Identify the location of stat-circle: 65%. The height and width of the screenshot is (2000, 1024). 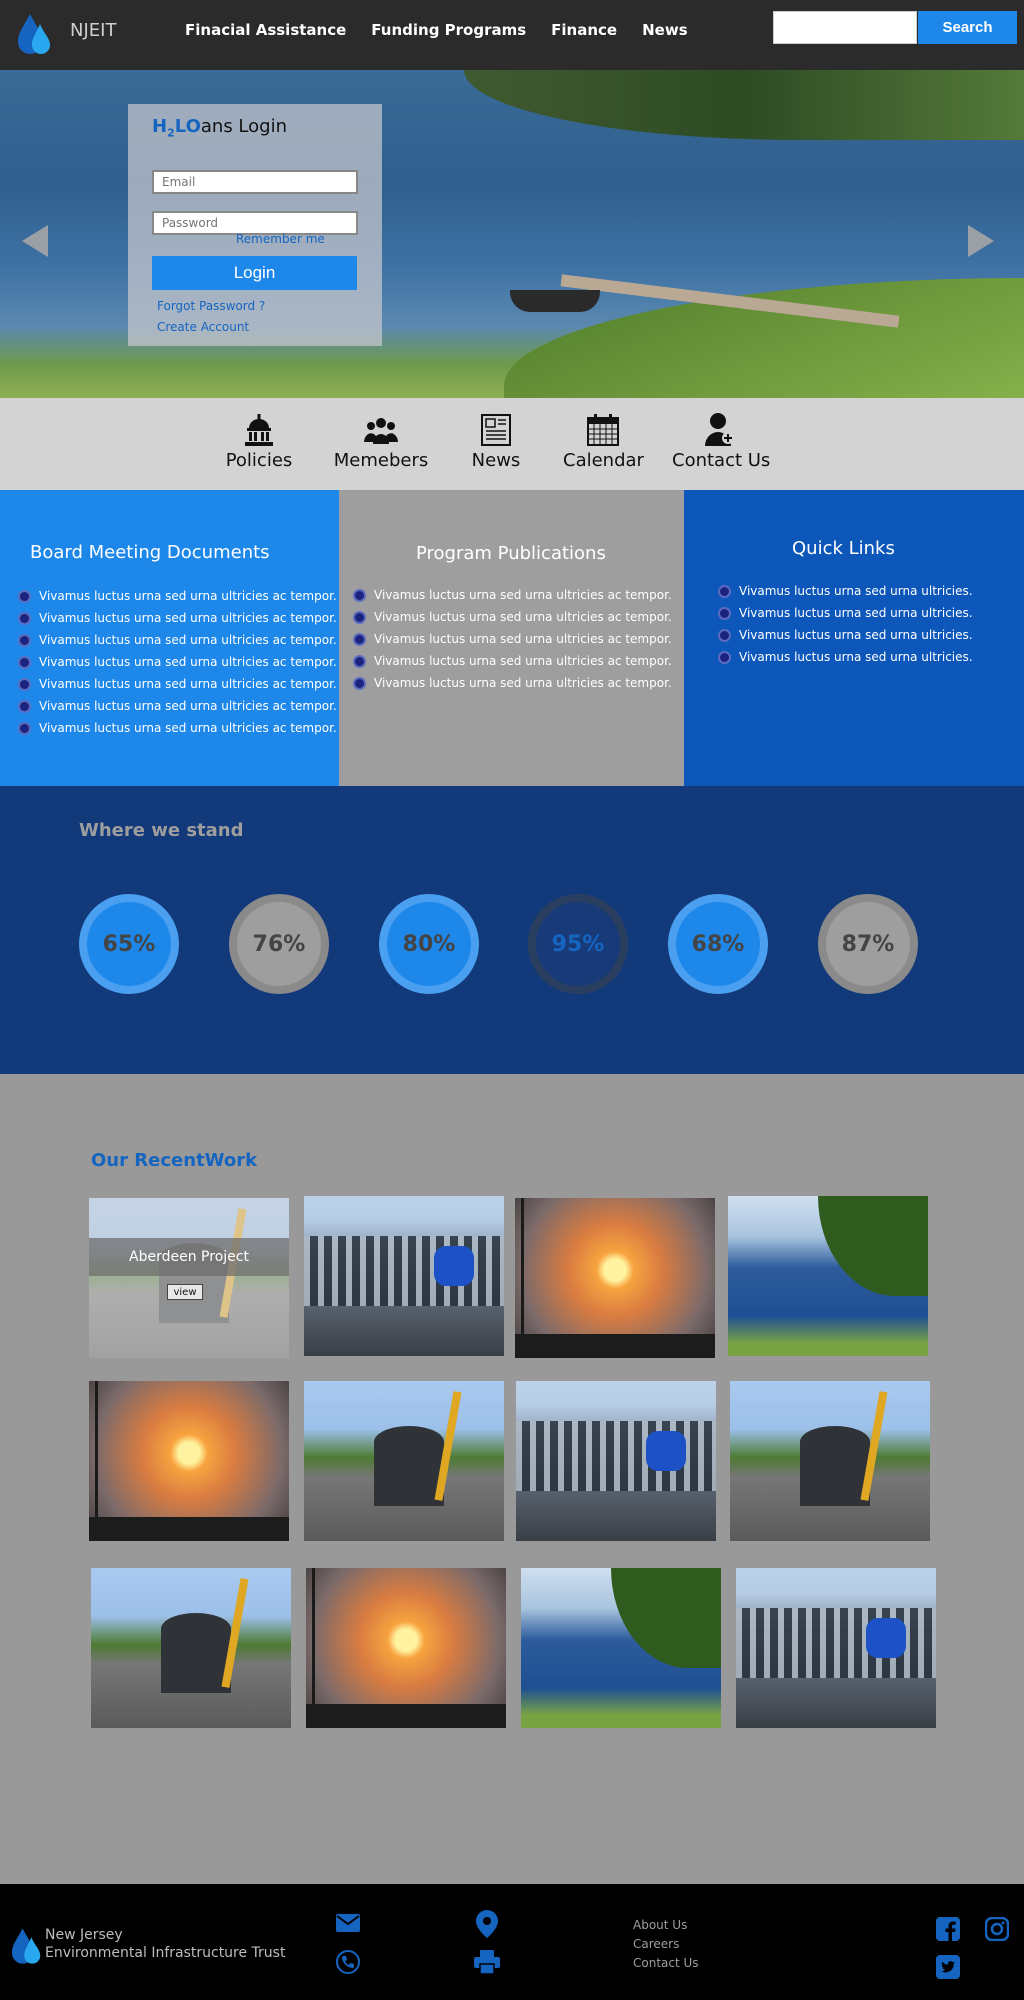
(129, 944).